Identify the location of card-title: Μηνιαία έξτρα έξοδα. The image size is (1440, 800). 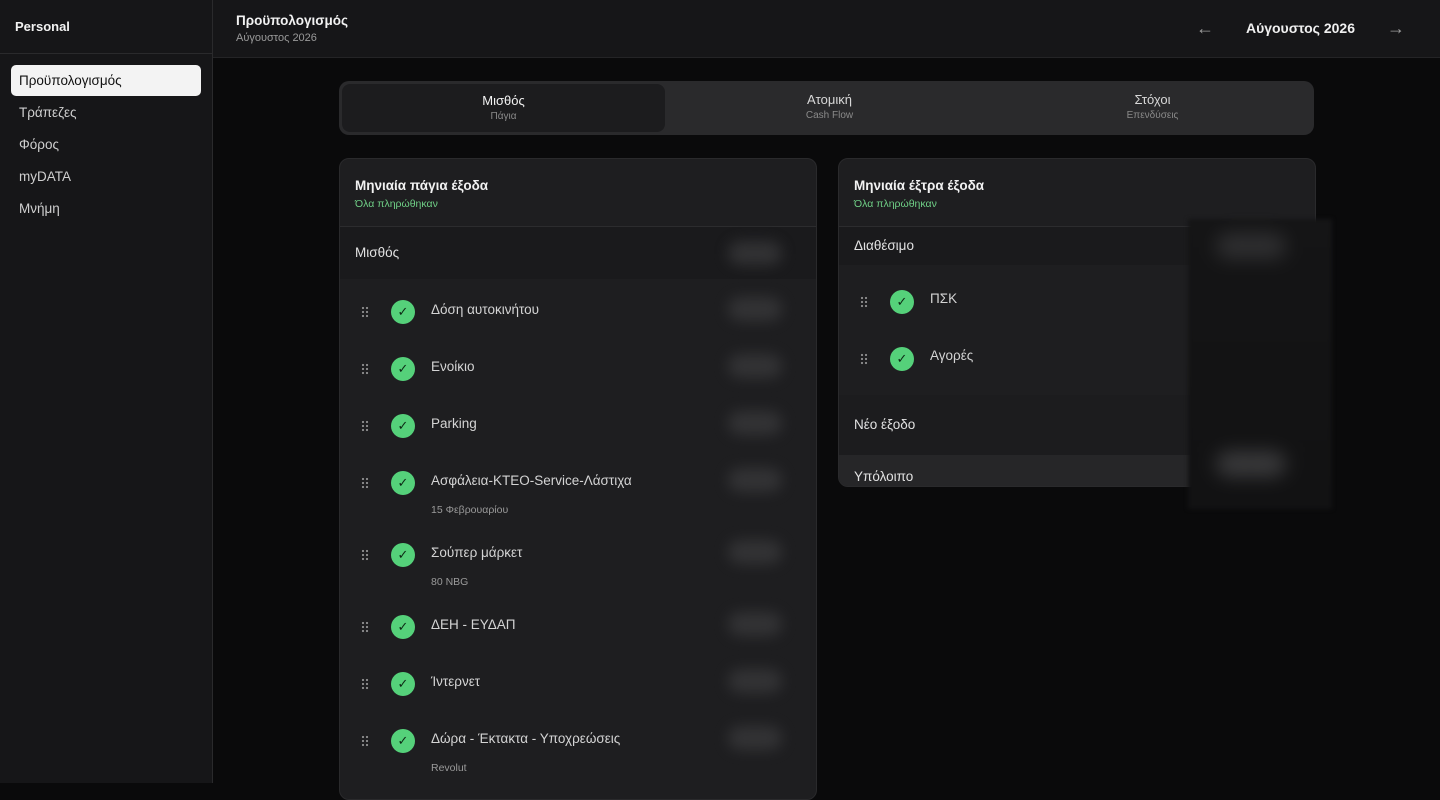
(919, 185).